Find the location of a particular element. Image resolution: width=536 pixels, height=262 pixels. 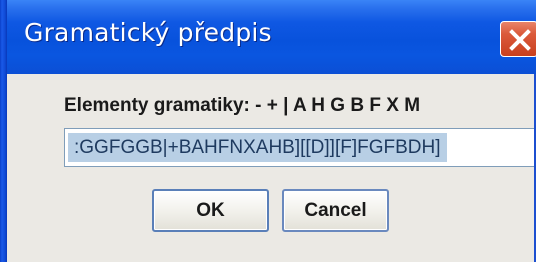

grammar-elements-label: Elementy gramatiky: - + | A H G B F X M is located at coordinates (242, 105).